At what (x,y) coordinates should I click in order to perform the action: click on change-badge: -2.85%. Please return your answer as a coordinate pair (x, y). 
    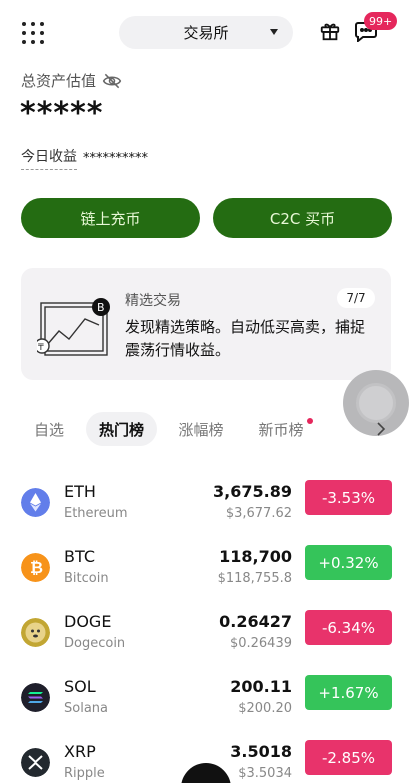
    Looking at the image, I should click on (348, 757).